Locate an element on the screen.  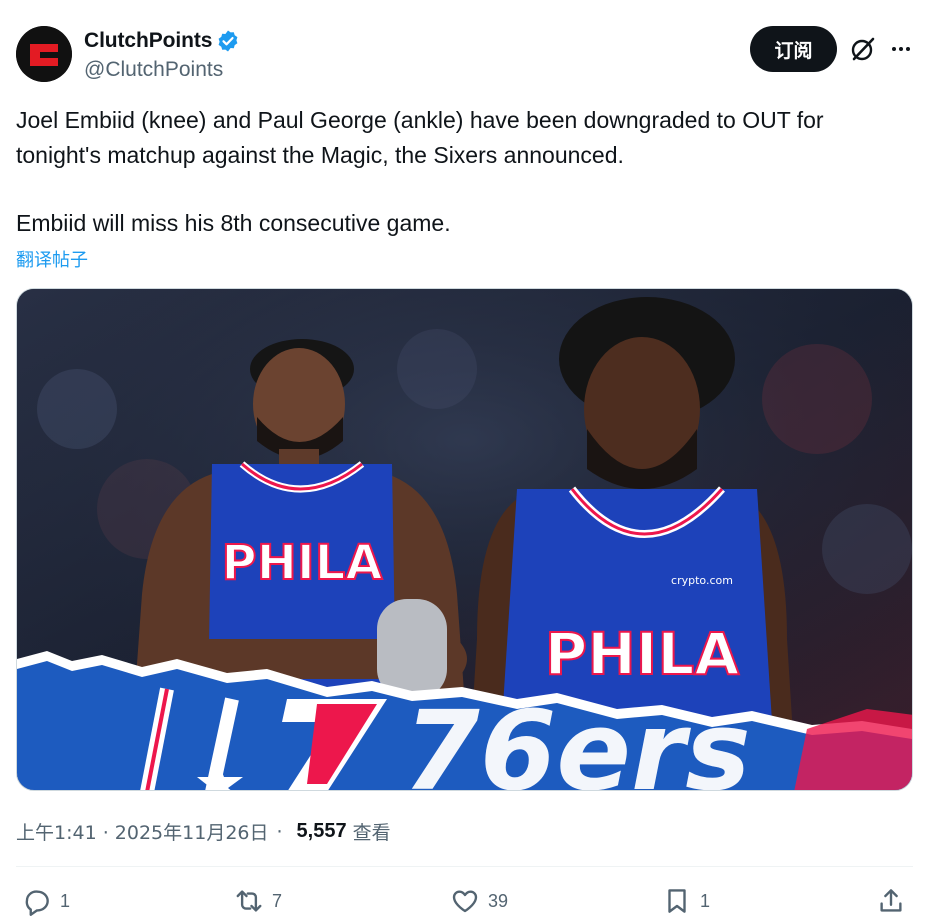
bookmark-button: 1 is located at coordinates (686, 901).